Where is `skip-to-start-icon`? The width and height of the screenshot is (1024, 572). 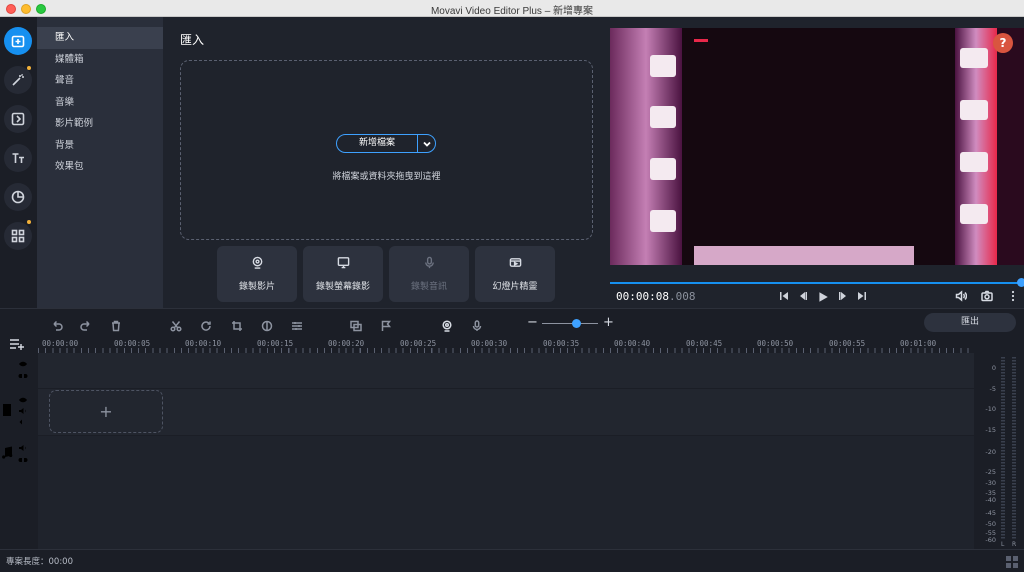
skip-to-start-icon is located at coordinates (784, 296).